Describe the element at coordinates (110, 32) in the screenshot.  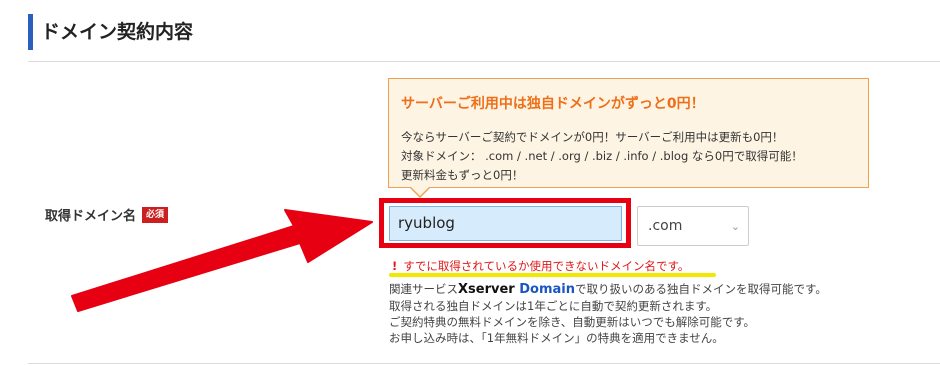
I see `section-title: ドメイン契約内容` at that location.